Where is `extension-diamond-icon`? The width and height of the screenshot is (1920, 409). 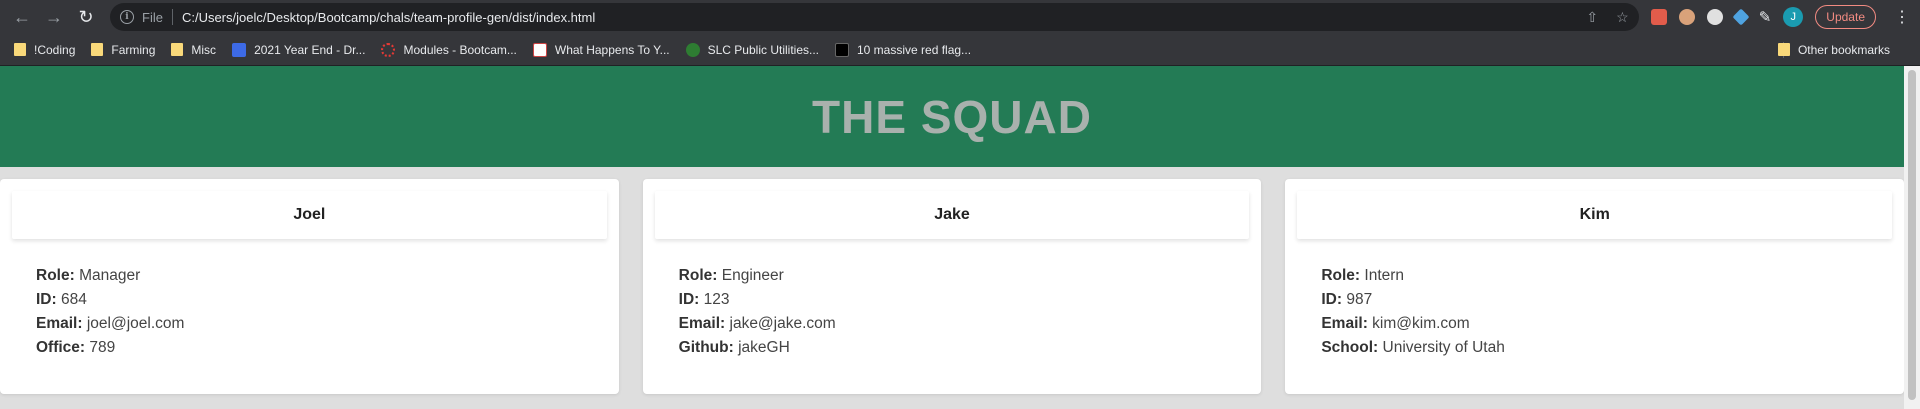
extension-diamond-icon is located at coordinates (1741, 17).